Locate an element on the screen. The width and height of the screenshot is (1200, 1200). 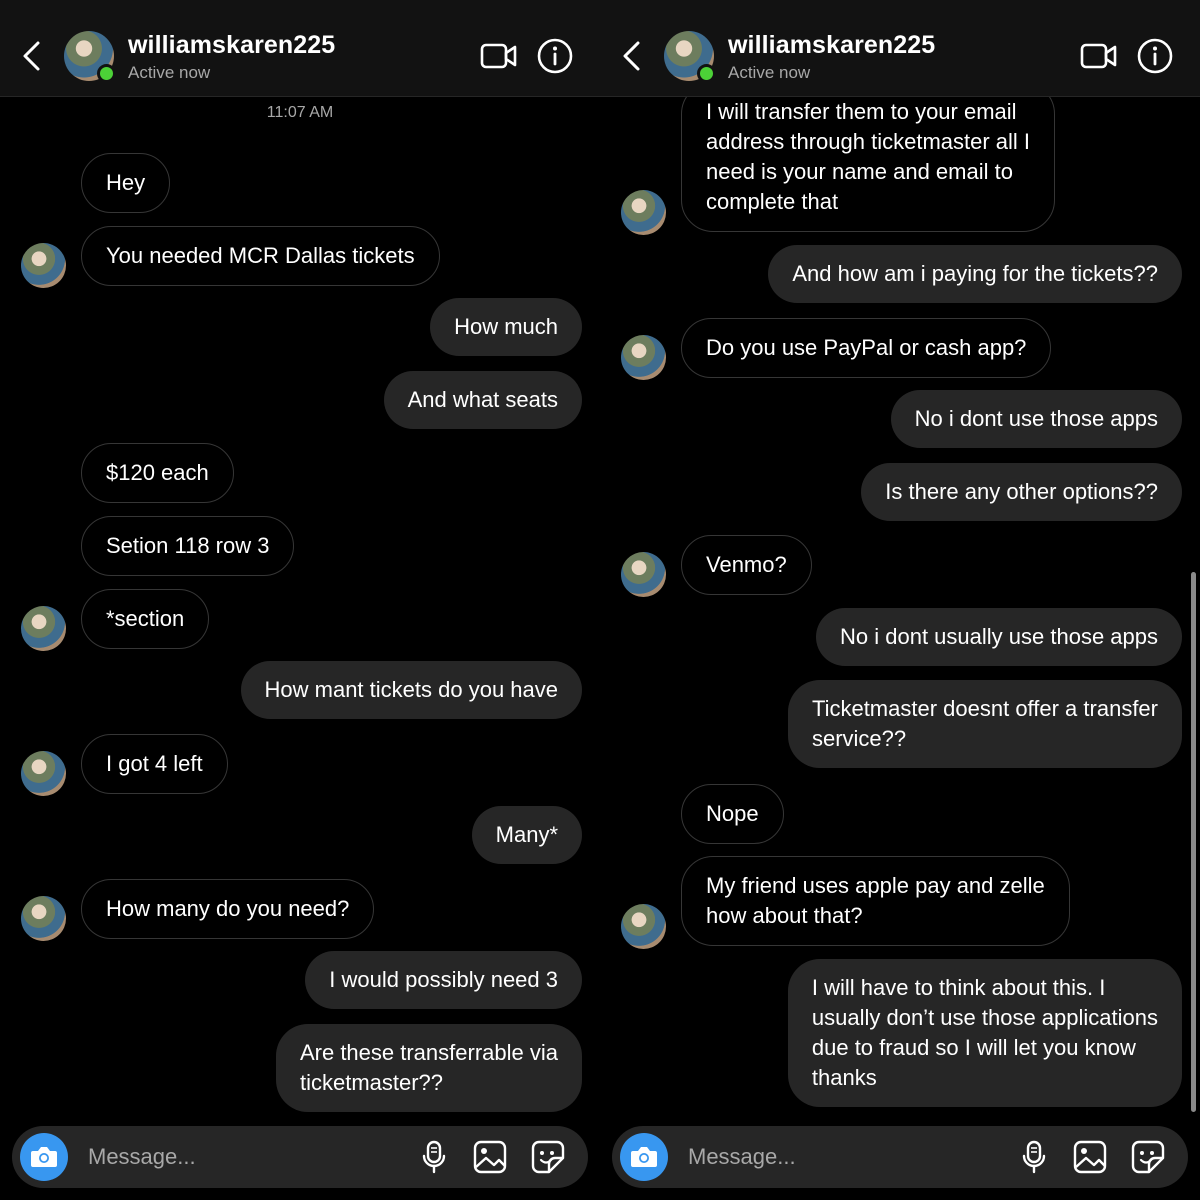
message-bubble-incoming: $120 each is located at coordinates (157, 473).